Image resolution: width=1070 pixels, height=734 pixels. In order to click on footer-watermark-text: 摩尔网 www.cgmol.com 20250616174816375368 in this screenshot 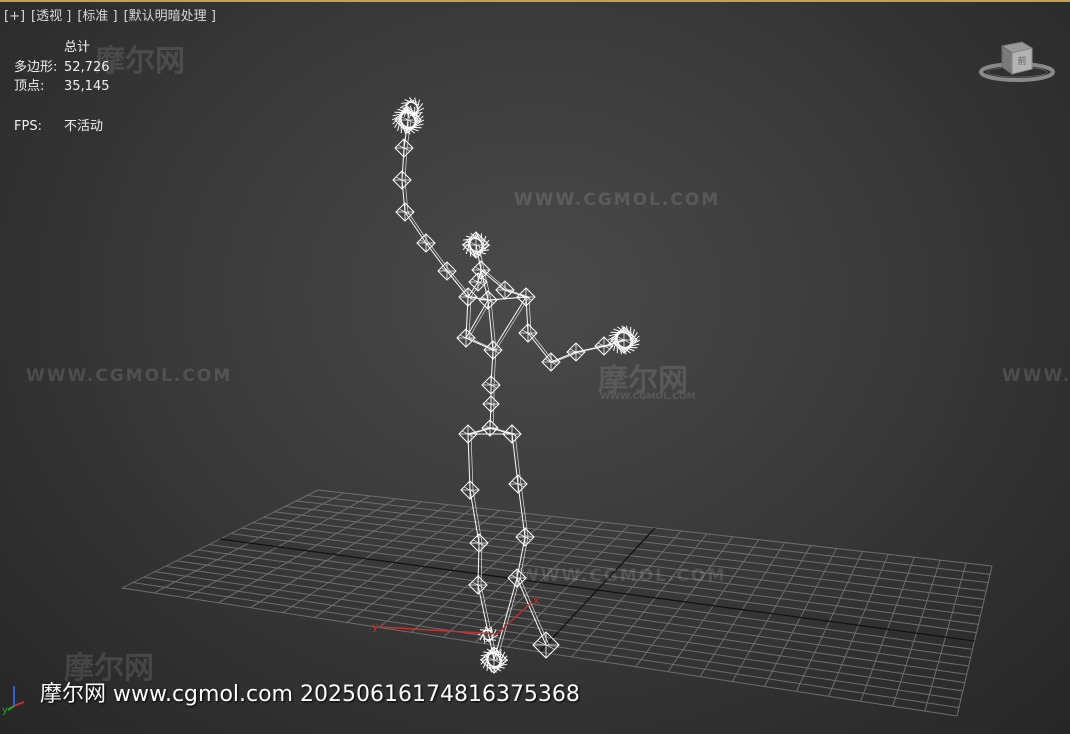, I will do `click(310, 694)`.